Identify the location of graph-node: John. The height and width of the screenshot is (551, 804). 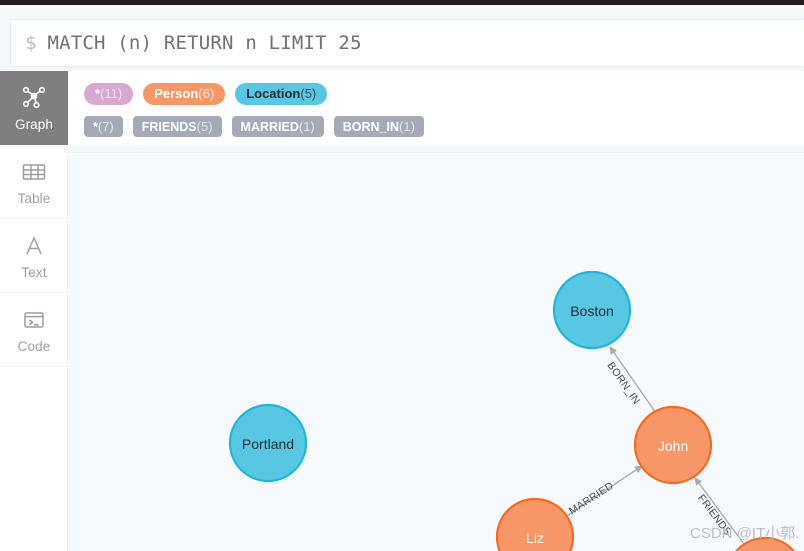
(673, 445).